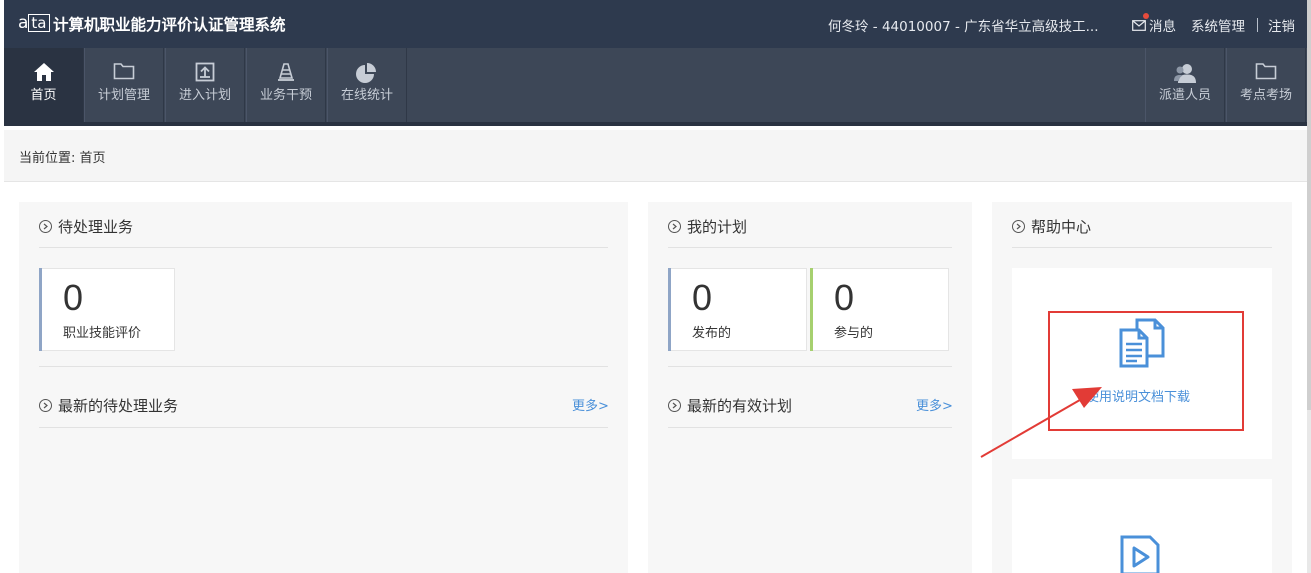 This screenshot has width=1311, height=573. I want to click on scrollbar-thumb, so click(1309, 205).